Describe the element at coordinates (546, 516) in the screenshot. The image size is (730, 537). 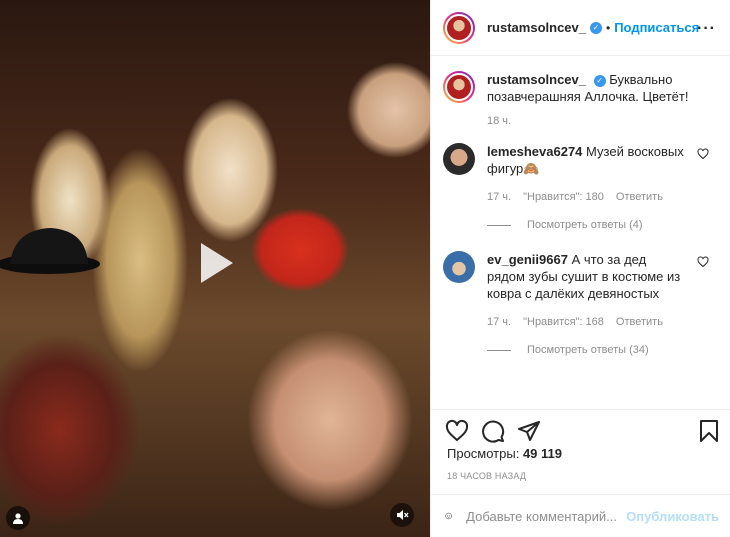
I see `comment-input` at that location.